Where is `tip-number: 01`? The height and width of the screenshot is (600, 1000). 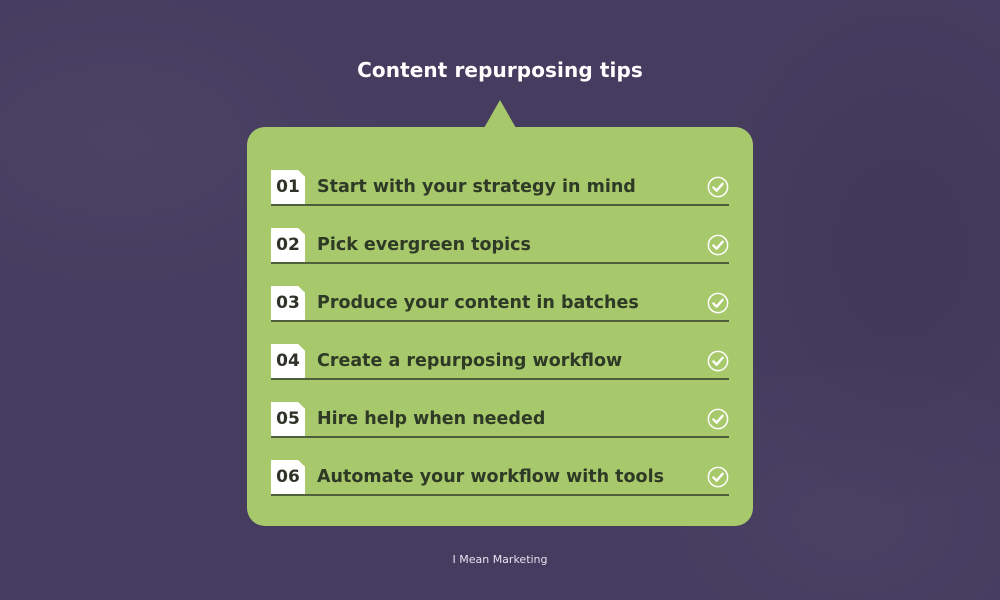 tip-number: 01 is located at coordinates (288, 187).